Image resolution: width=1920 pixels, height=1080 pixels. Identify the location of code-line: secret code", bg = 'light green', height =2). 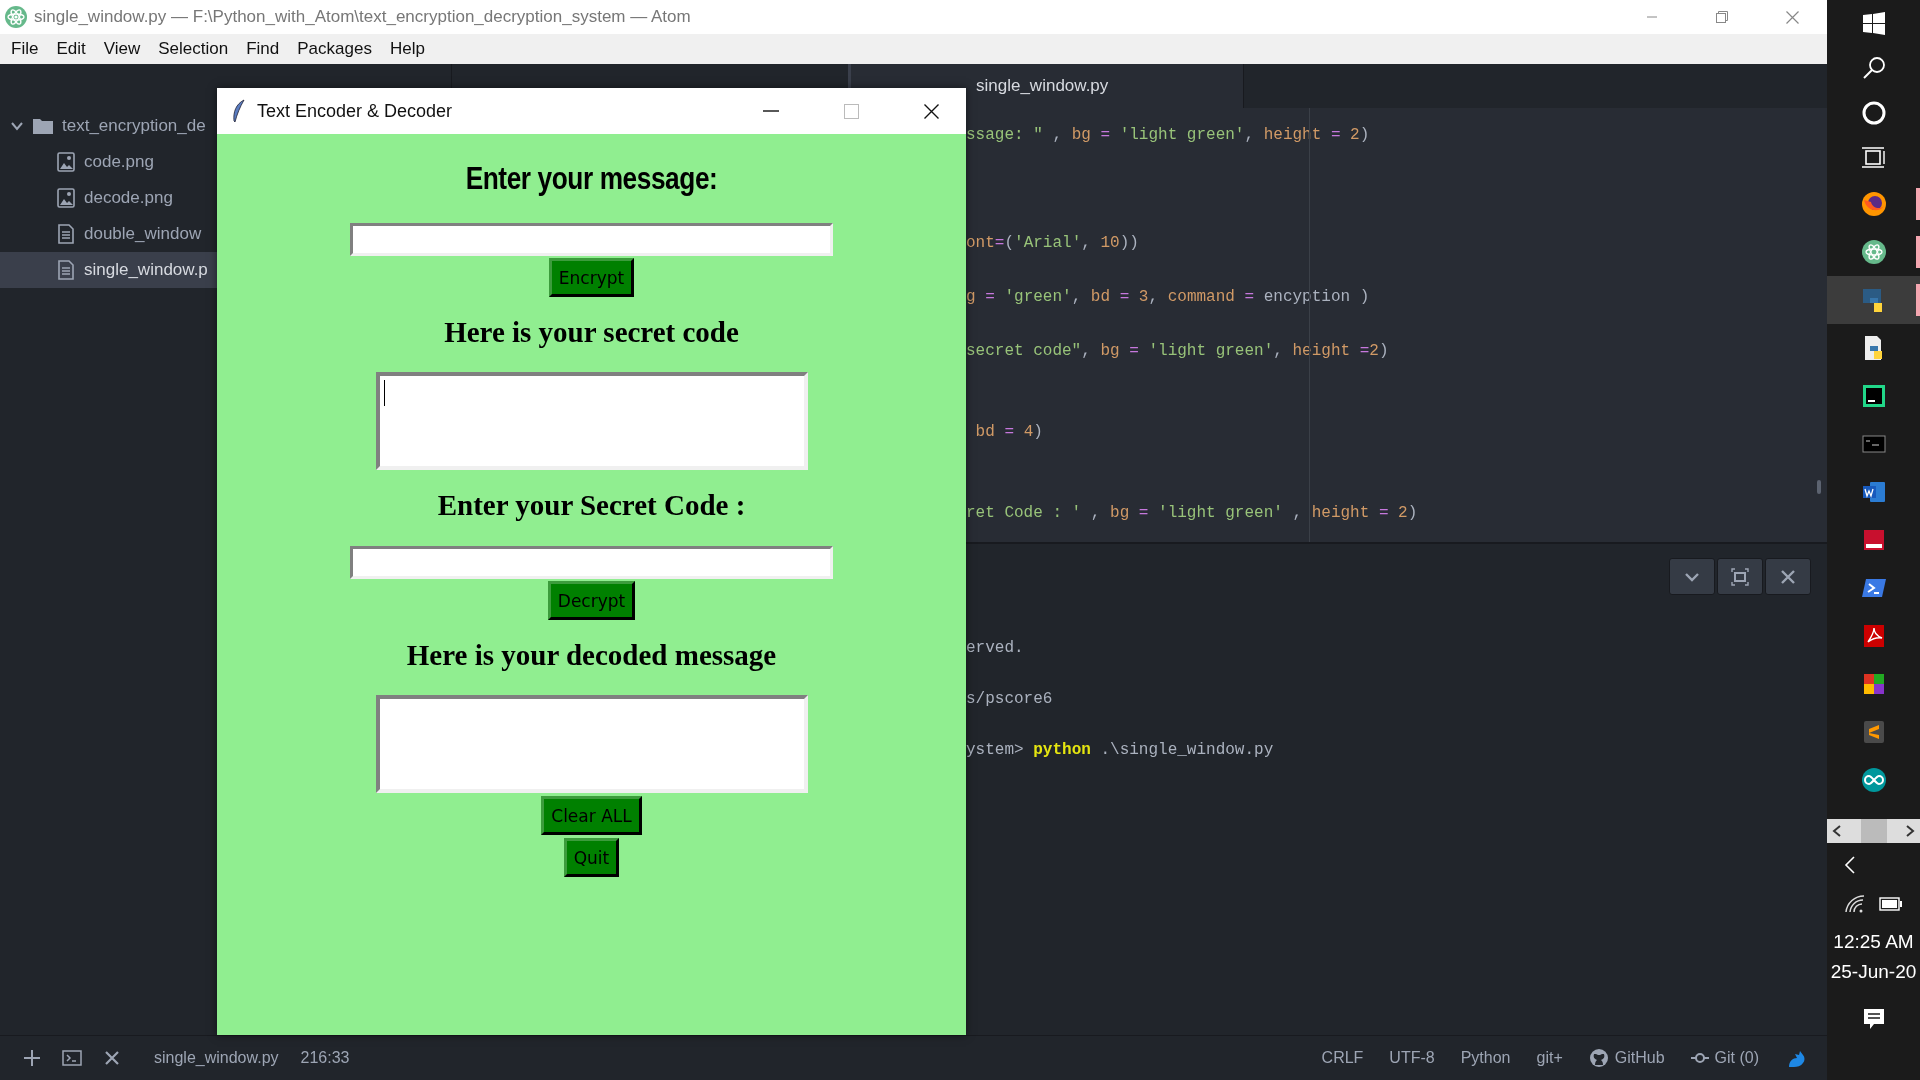
(1177, 351).